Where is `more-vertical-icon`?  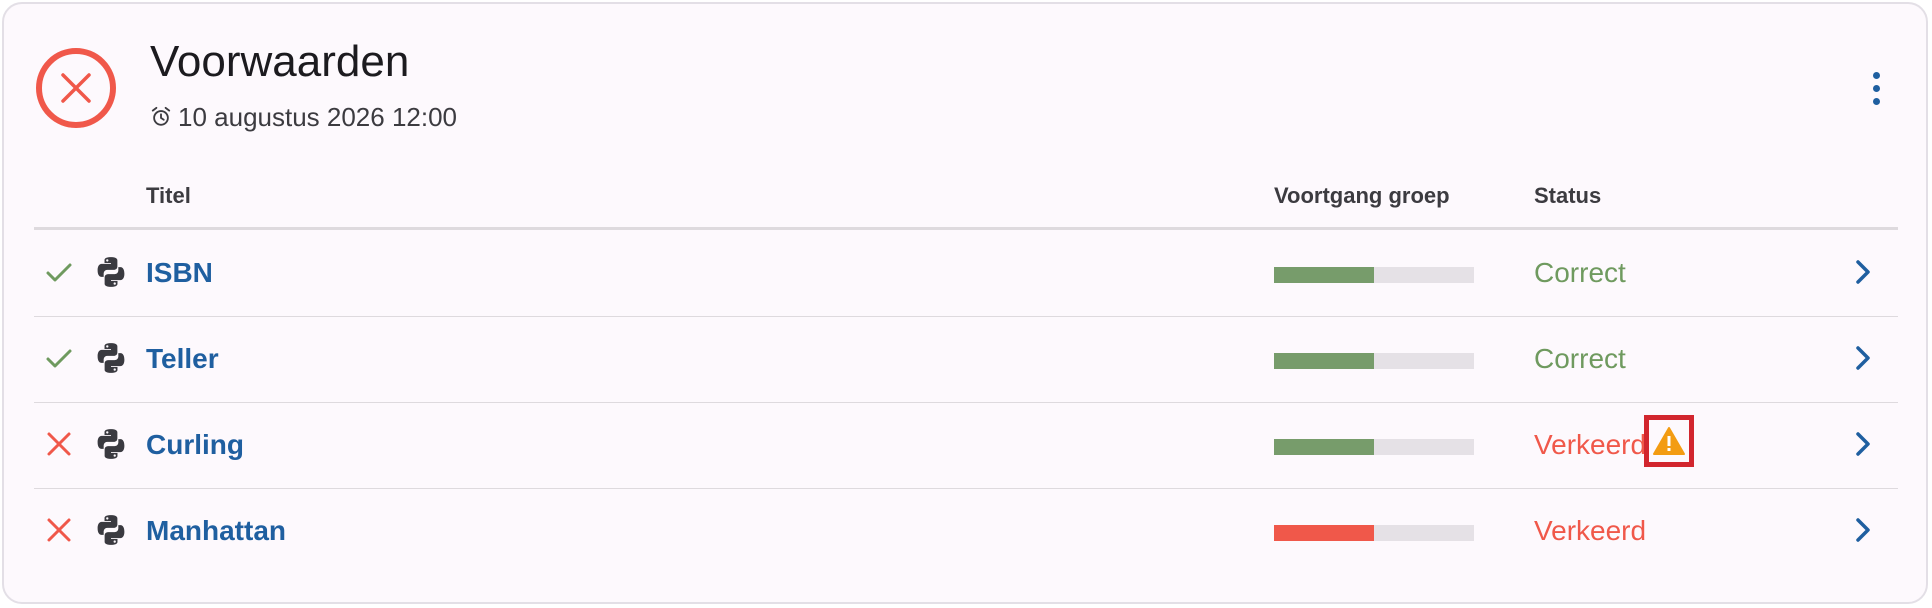 more-vertical-icon is located at coordinates (1876, 75).